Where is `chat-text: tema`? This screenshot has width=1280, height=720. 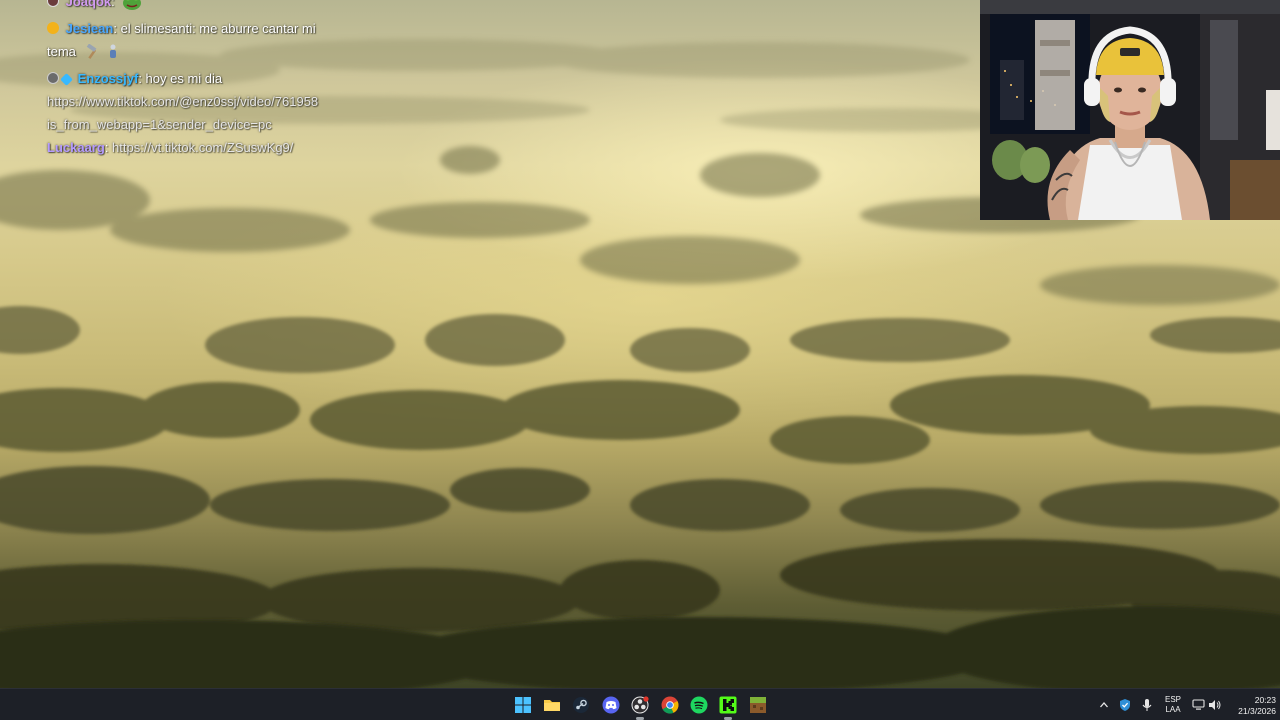
chat-text: tema is located at coordinates (61, 51).